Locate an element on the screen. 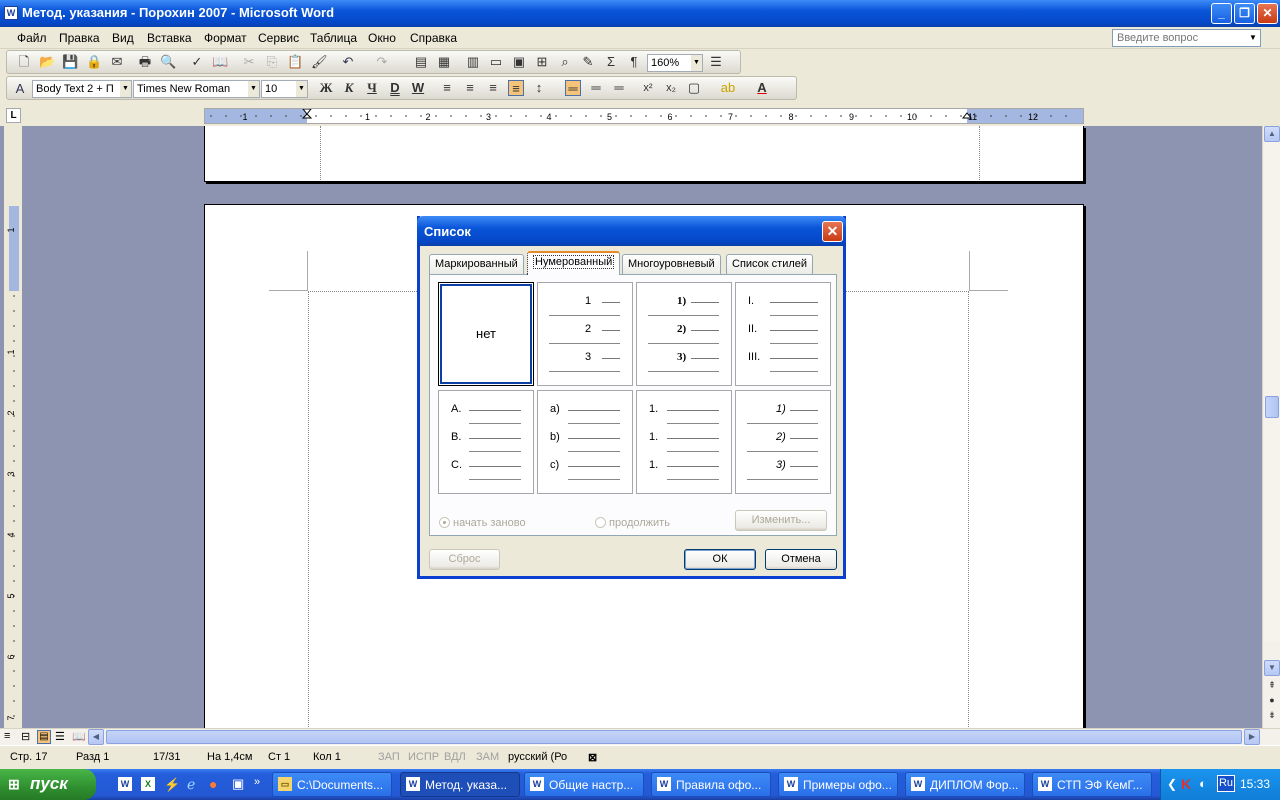 This screenshot has height=800, width=1280. status-track: ИСПР is located at coordinates (423, 757).